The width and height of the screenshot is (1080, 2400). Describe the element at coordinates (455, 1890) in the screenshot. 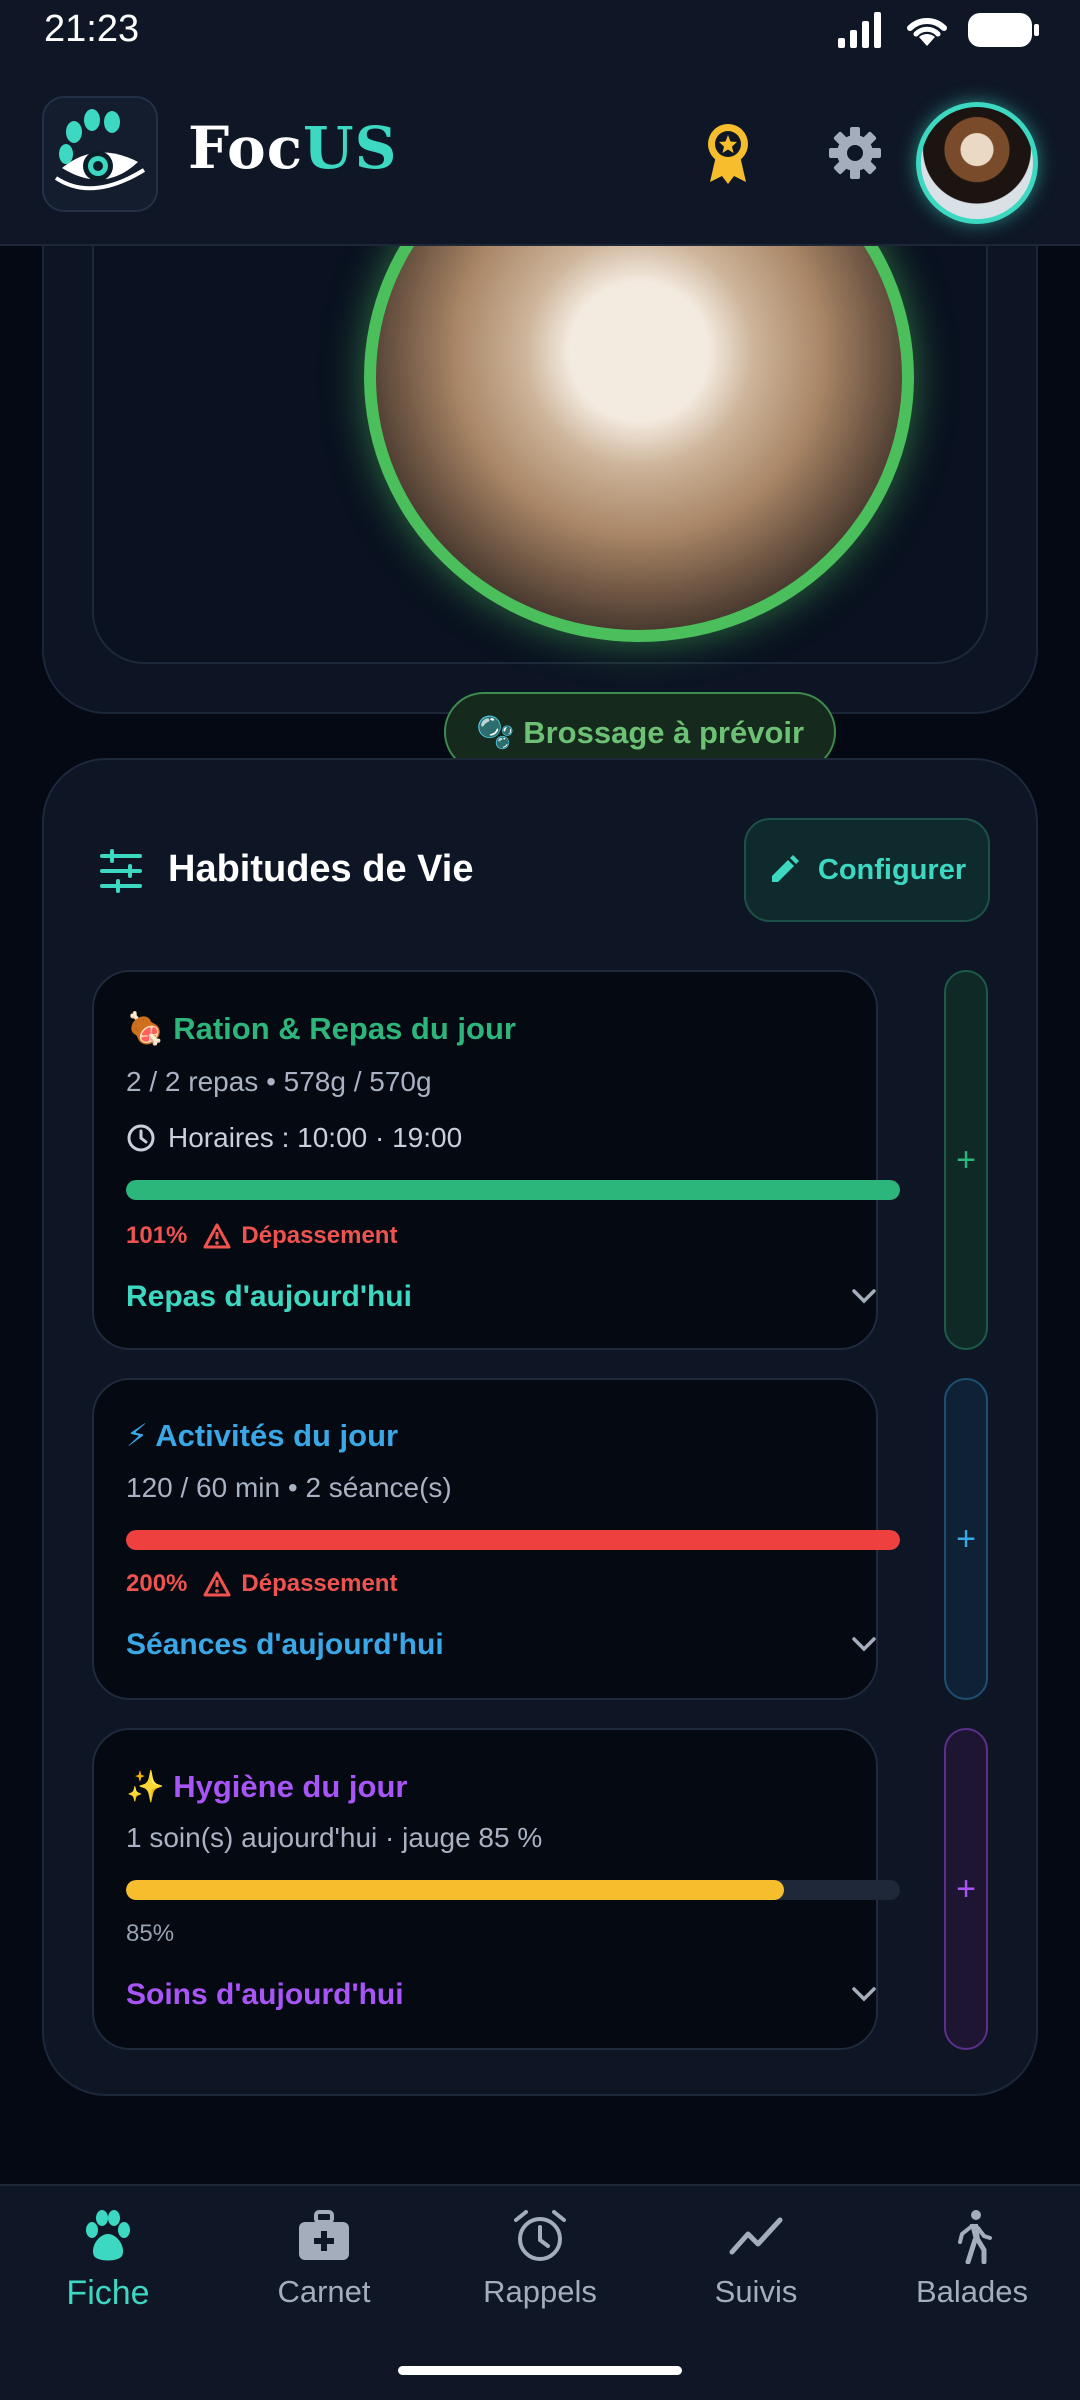

I see `hygiene-progress-fill` at that location.